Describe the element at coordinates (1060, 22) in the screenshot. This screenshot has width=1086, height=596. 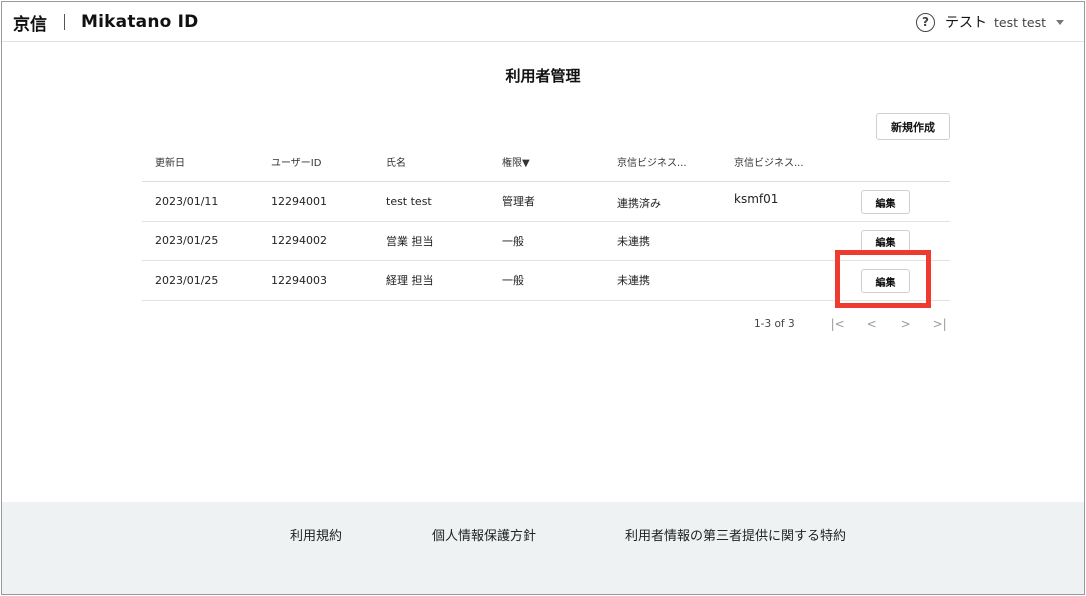
I see `chevron-down-icon` at that location.